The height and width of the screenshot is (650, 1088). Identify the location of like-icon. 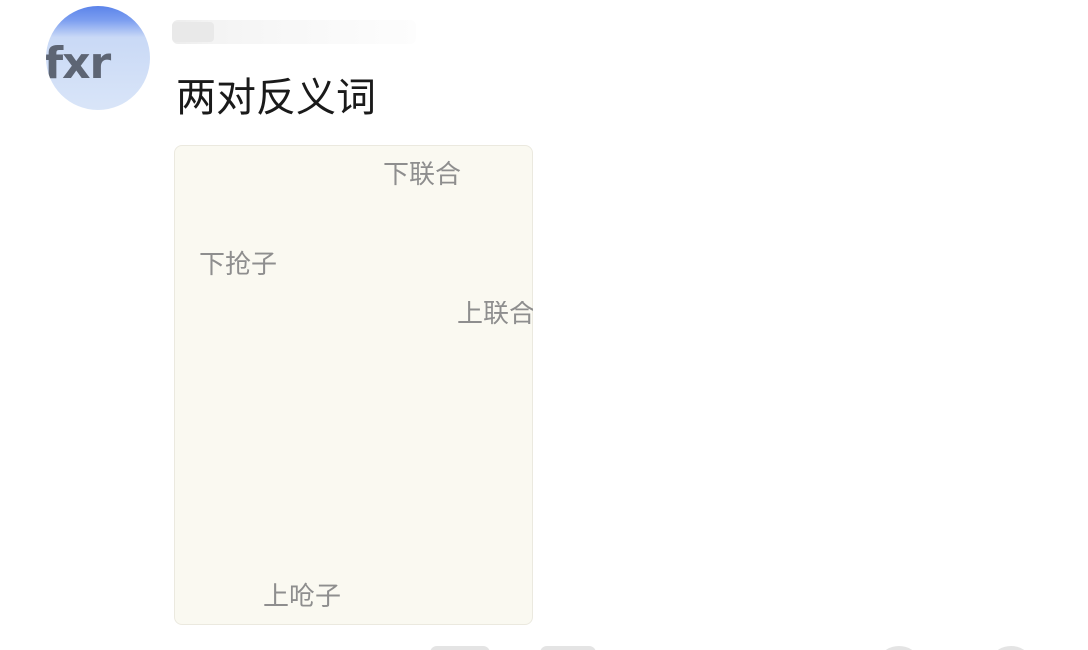
(1011, 648).